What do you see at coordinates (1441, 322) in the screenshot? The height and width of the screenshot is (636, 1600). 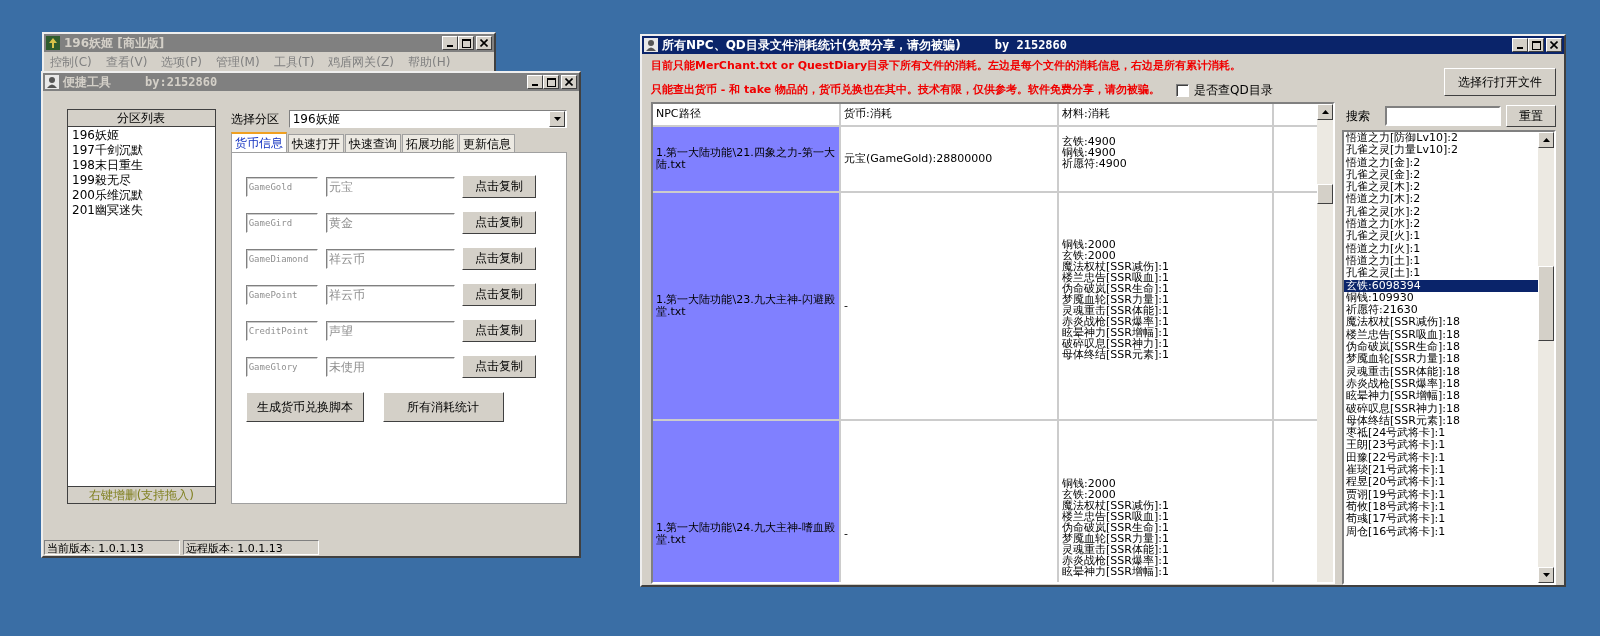 I see `list-item: 魔法权杖[SSR减伤]:18` at bounding box center [1441, 322].